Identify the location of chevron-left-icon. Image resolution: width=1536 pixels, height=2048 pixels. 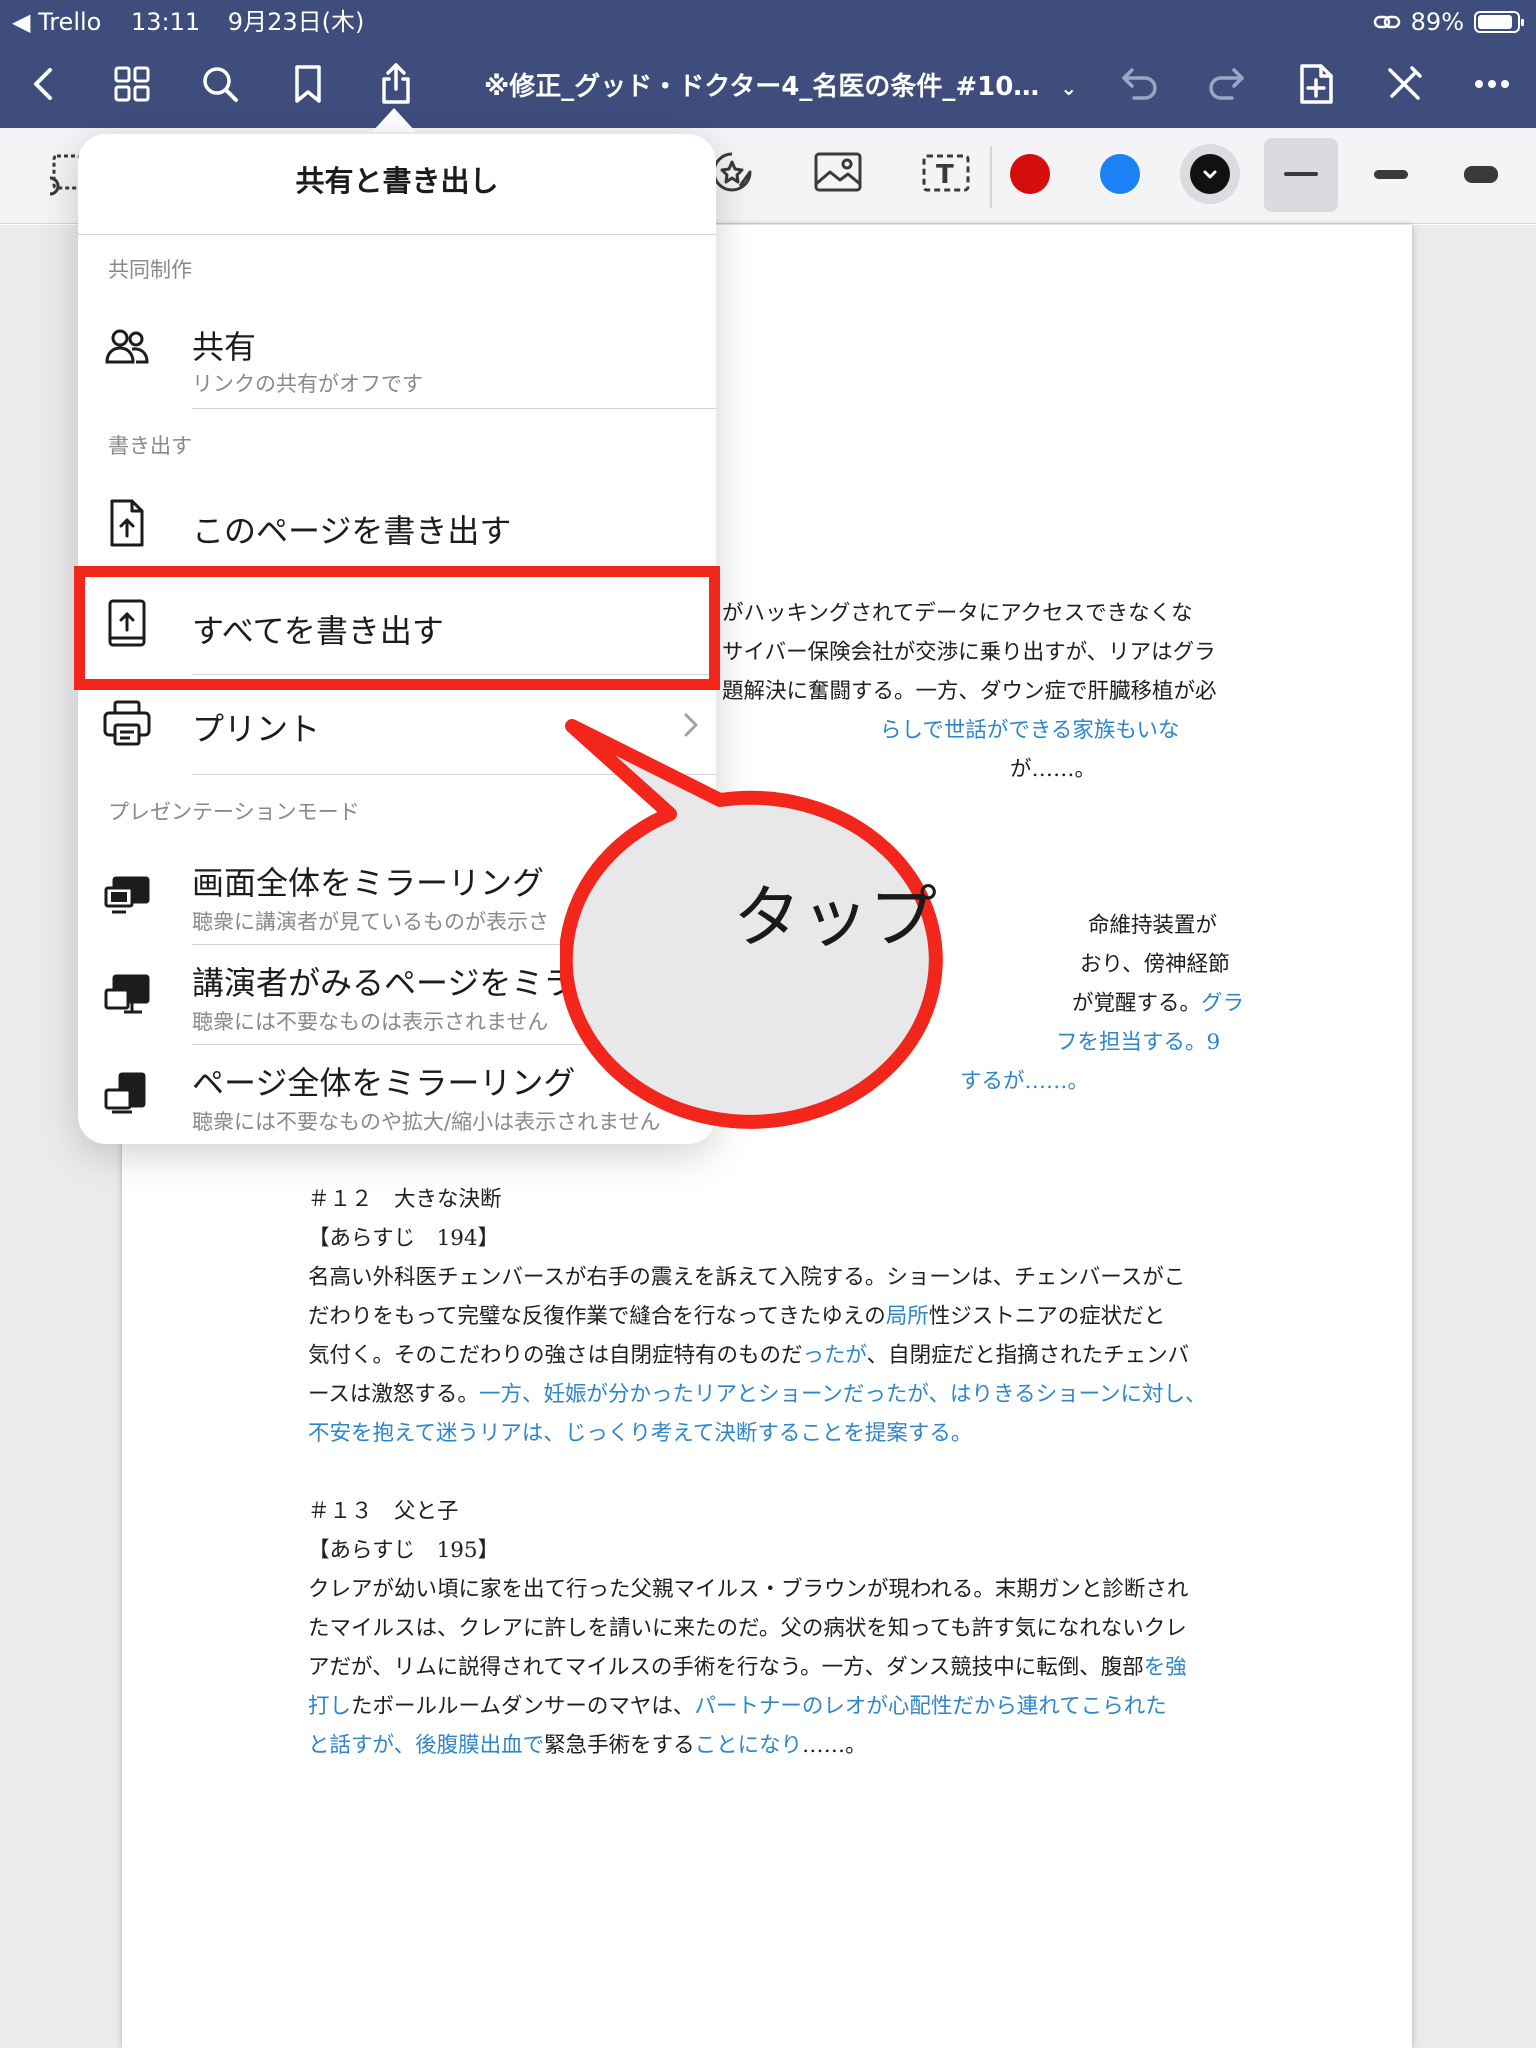
(43, 84).